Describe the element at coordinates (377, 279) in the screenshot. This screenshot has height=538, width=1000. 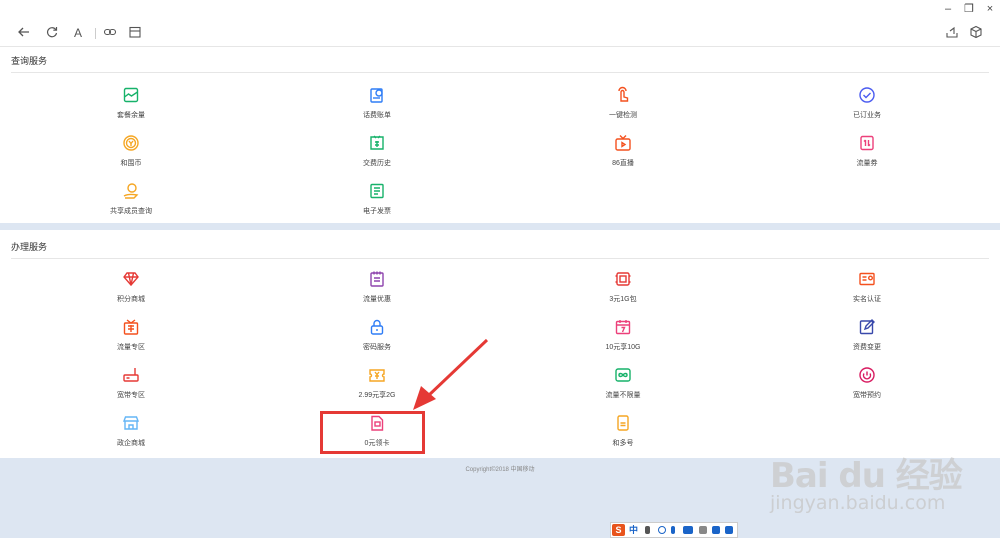
I see `notepad-icon` at that location.